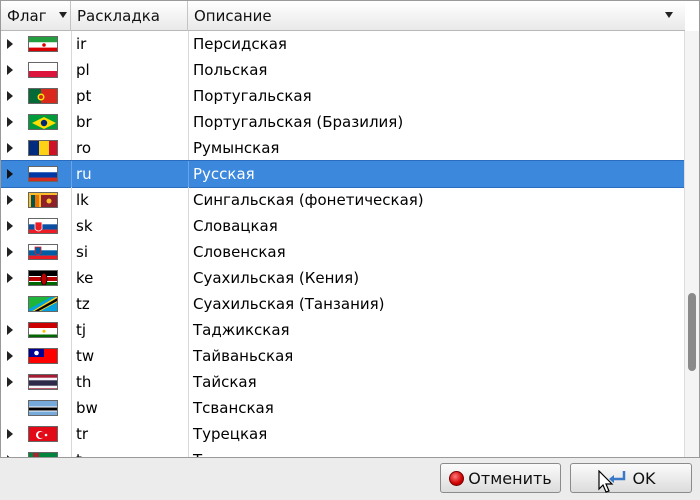 The width and height of the screenshot is (700, 500). I want to click on dialog-footer: Отменить OK, so click(350, 479).